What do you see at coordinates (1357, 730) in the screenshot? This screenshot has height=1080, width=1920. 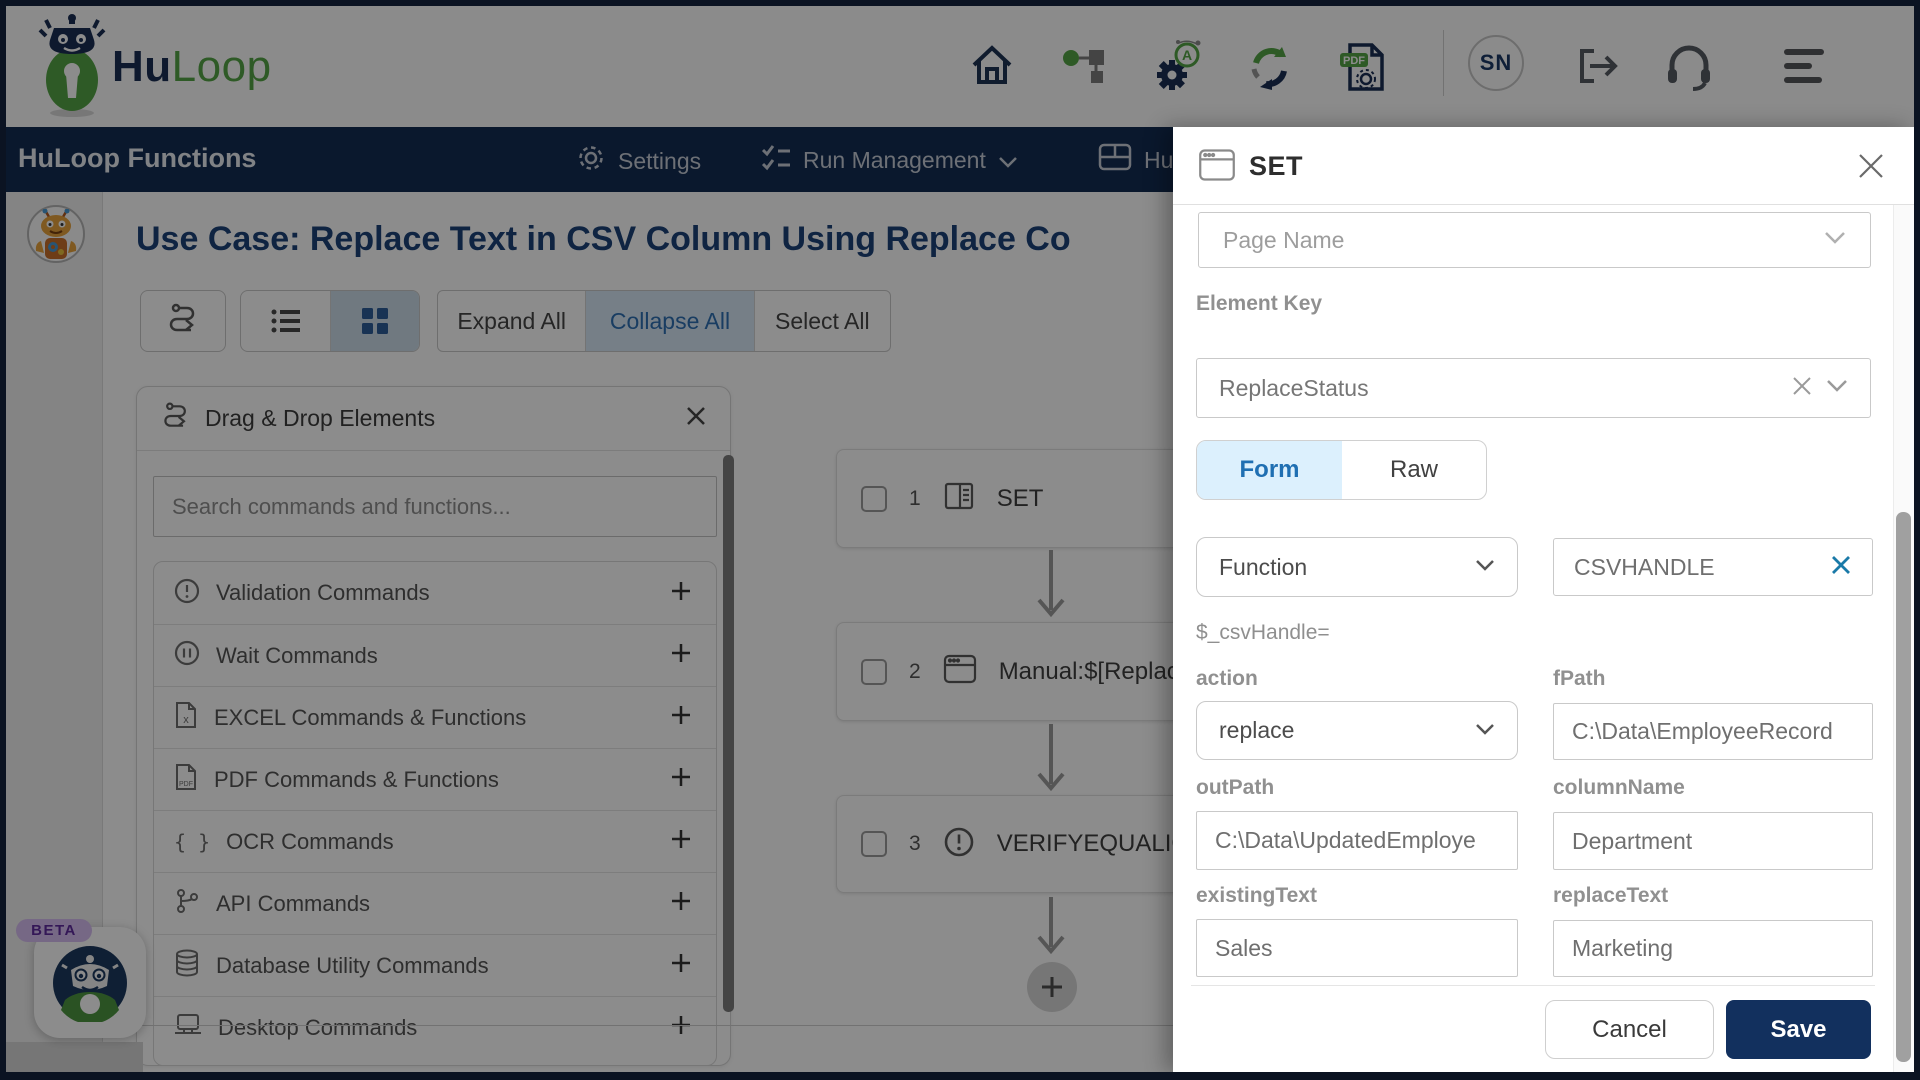 I see `action-select: replace` at bounding box center [1357, 730].